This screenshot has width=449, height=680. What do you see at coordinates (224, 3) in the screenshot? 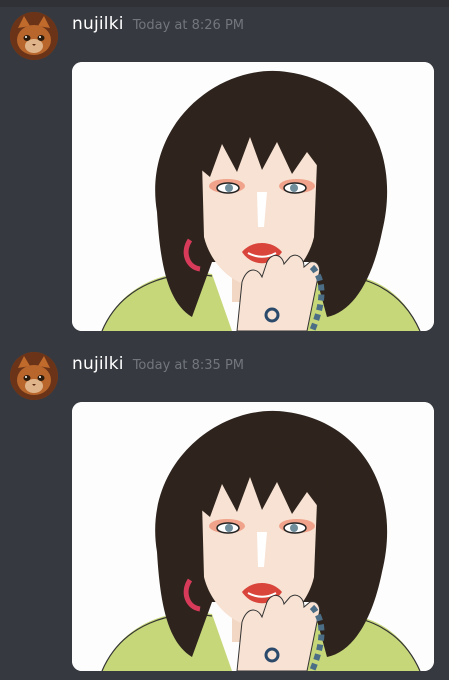
I see `channel-top-edge` at bounding box center [224, 3].